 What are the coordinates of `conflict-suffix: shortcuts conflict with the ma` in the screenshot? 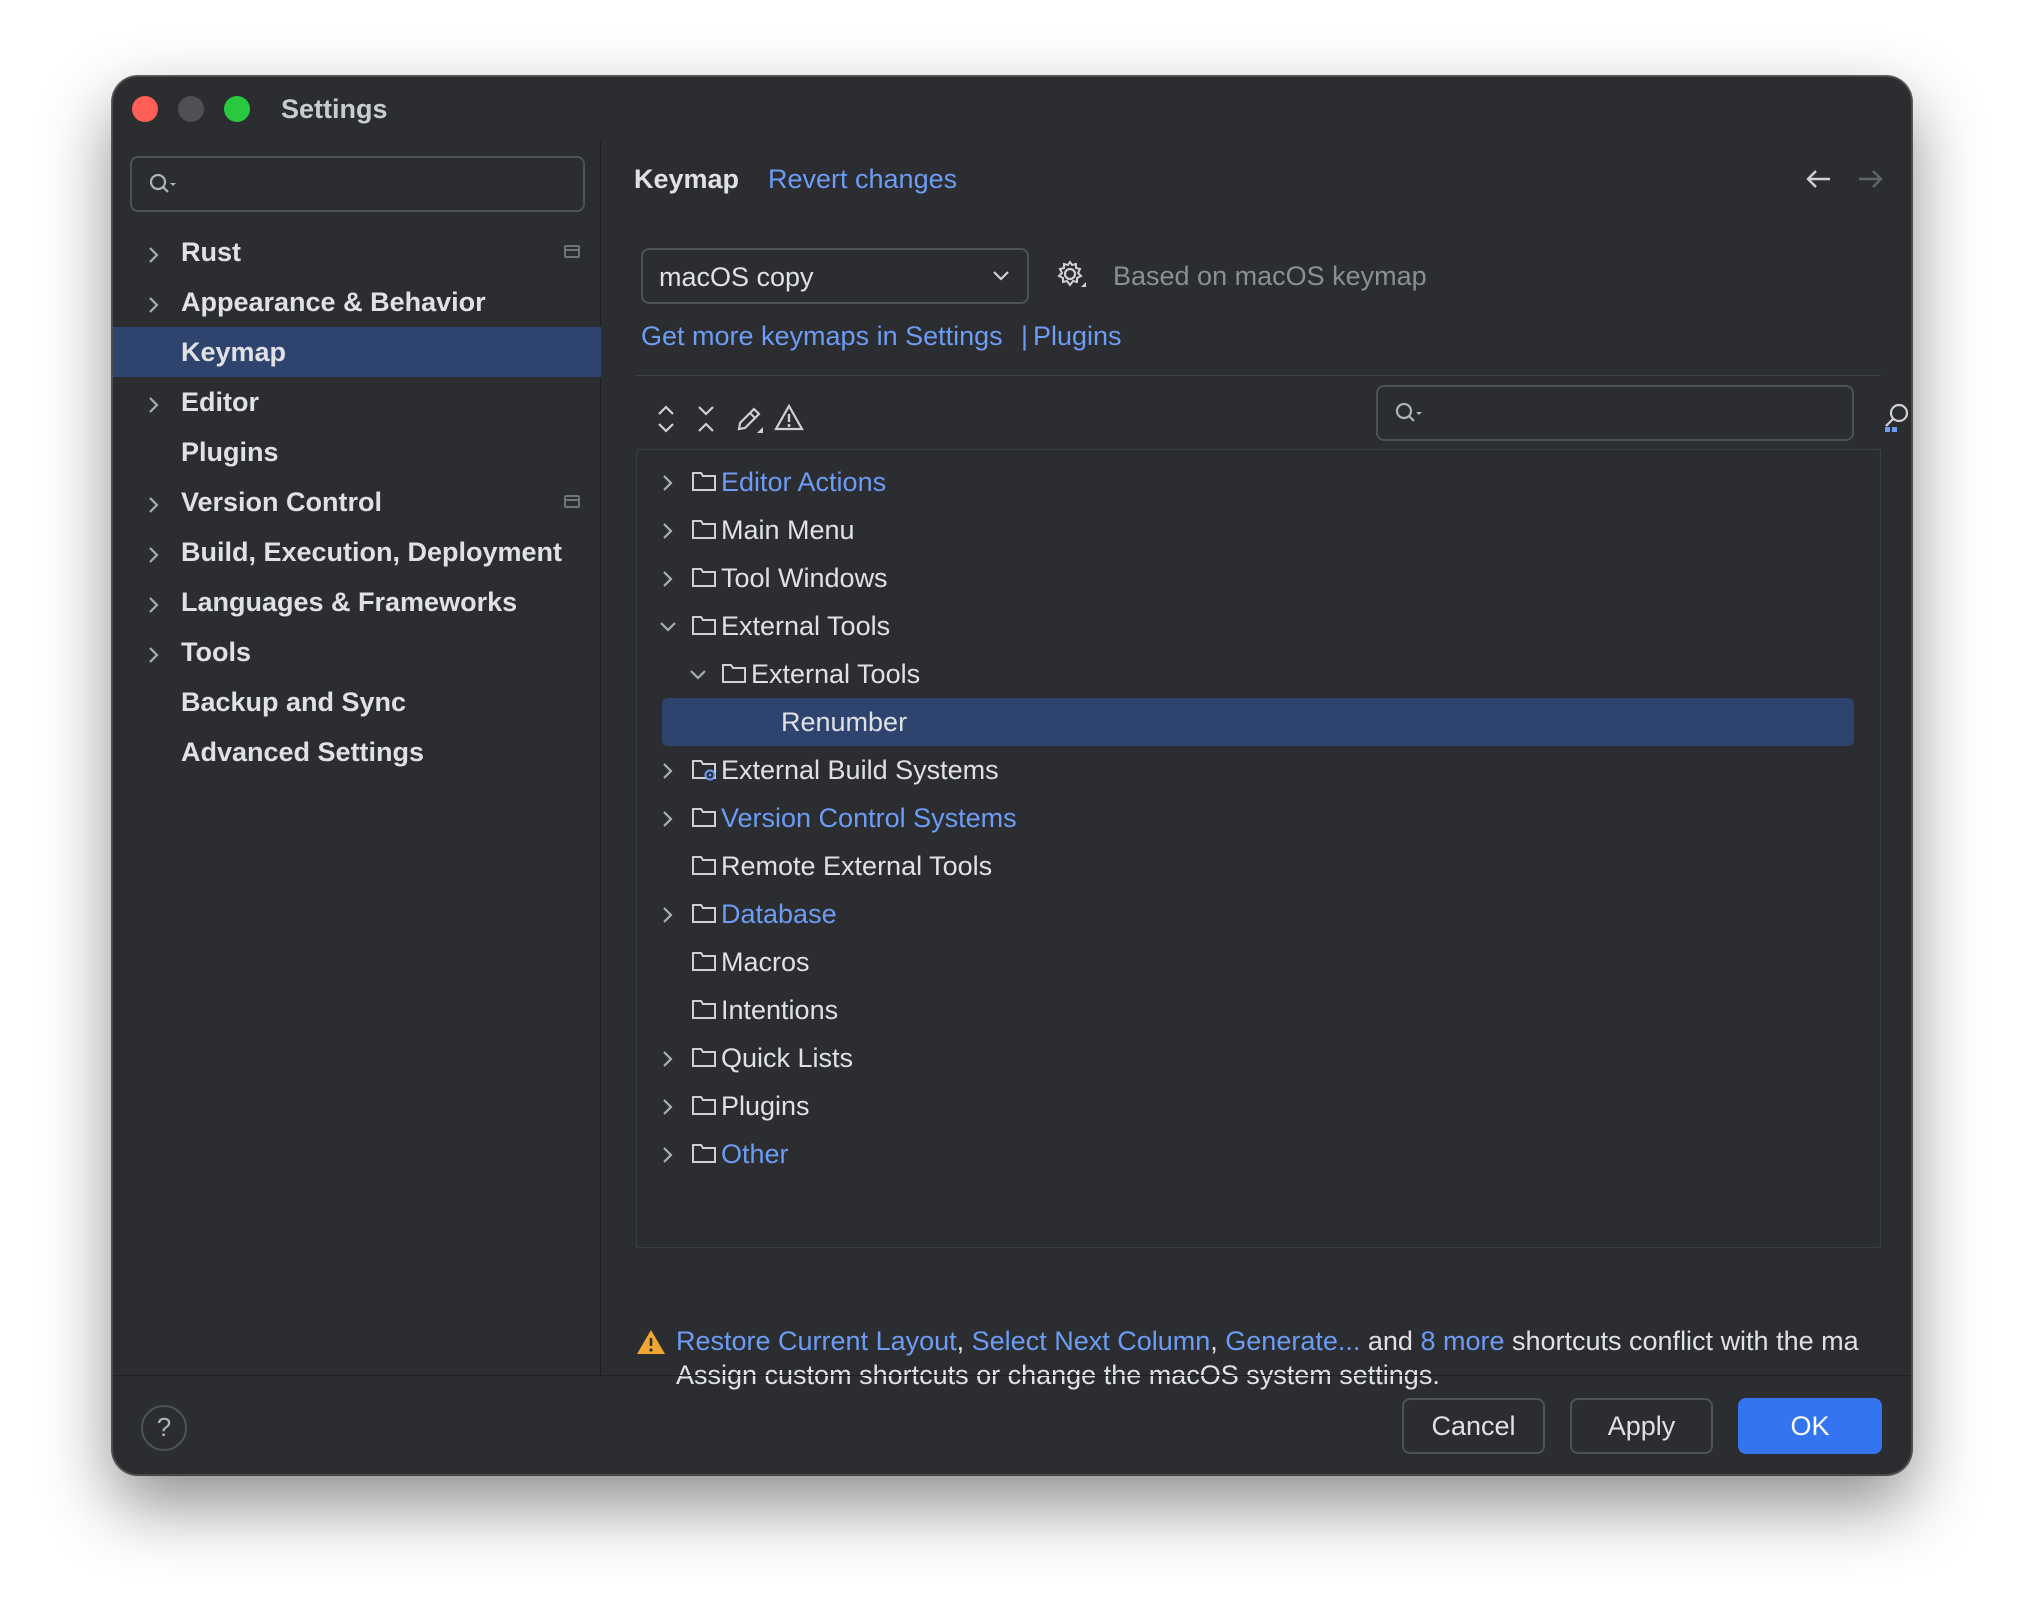 It's located at (1681, 1341).